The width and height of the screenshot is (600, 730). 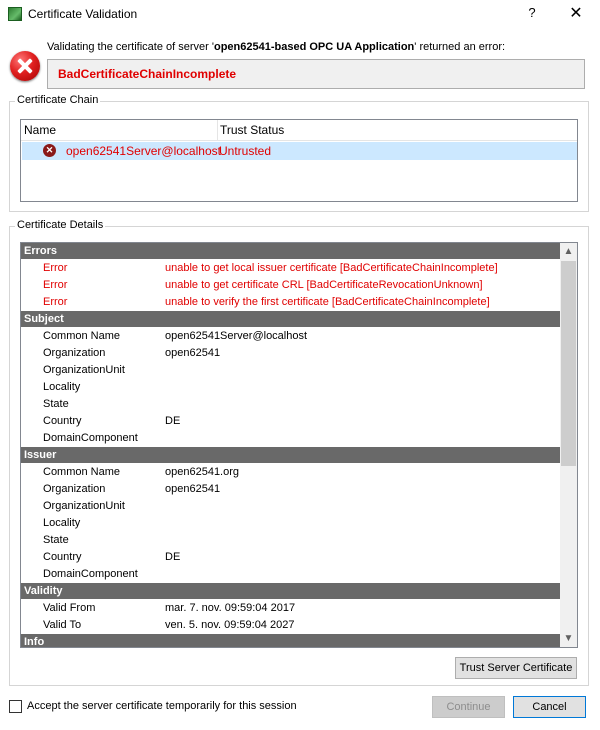 What do you see at coordinates (49, 150) in the screenshot?
I see `untrusted-icon: ✕` at bounding box center [49, 150].